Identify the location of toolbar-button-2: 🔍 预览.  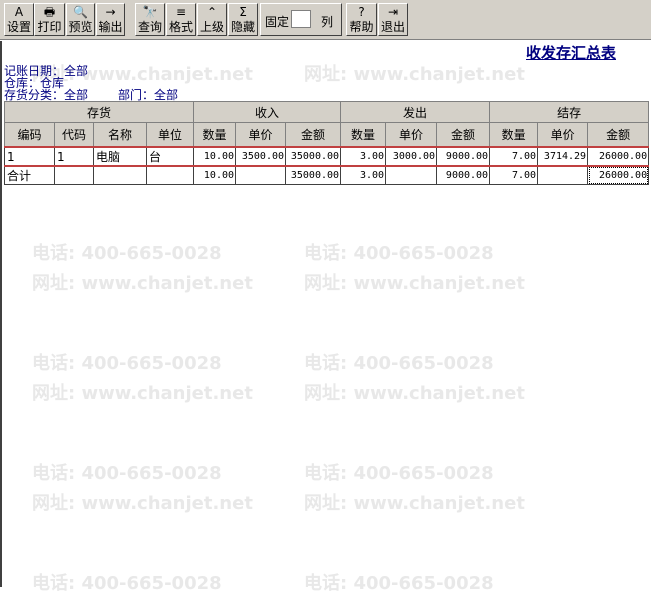
(80, 19).